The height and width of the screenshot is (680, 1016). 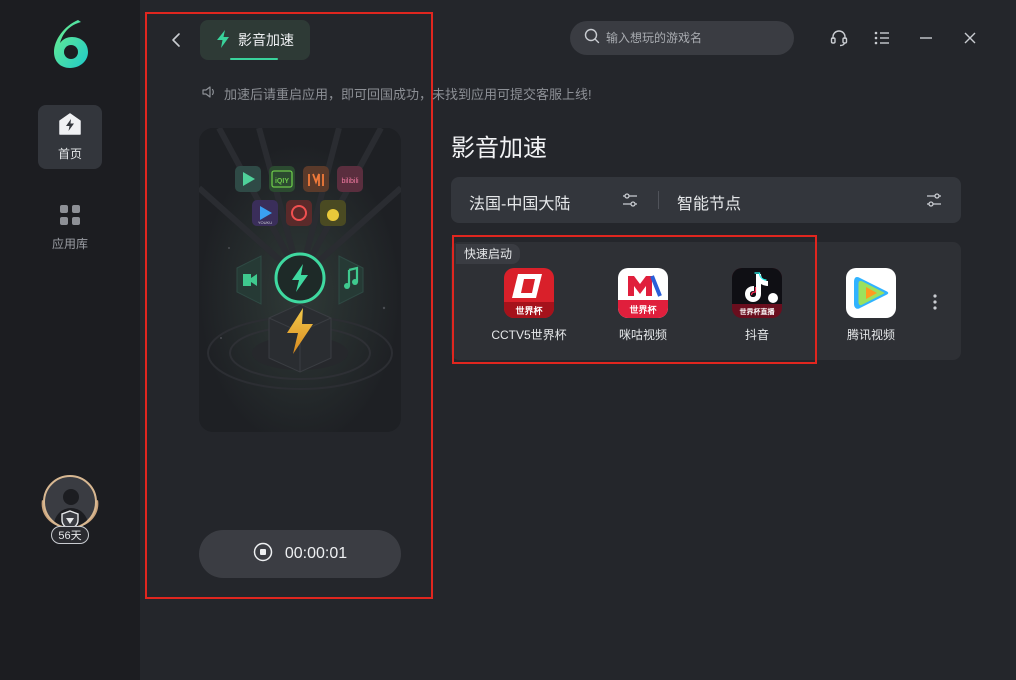 What do you see at coordinates (282, 181) in the screenshot?
I see `svg-text: iQIY` at bounding box center [282, 181].